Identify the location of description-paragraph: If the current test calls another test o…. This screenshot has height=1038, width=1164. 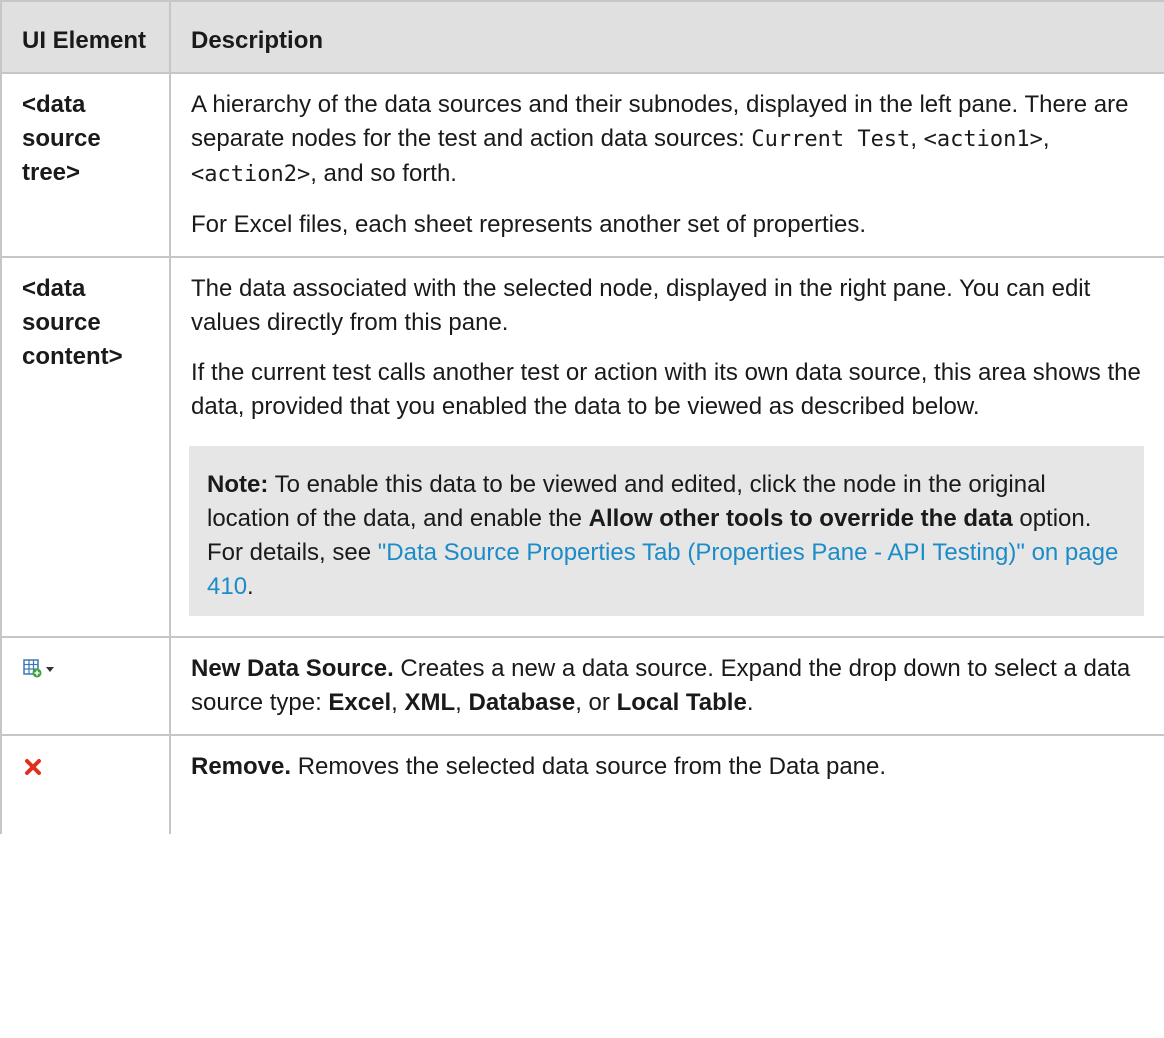
(666, 389).